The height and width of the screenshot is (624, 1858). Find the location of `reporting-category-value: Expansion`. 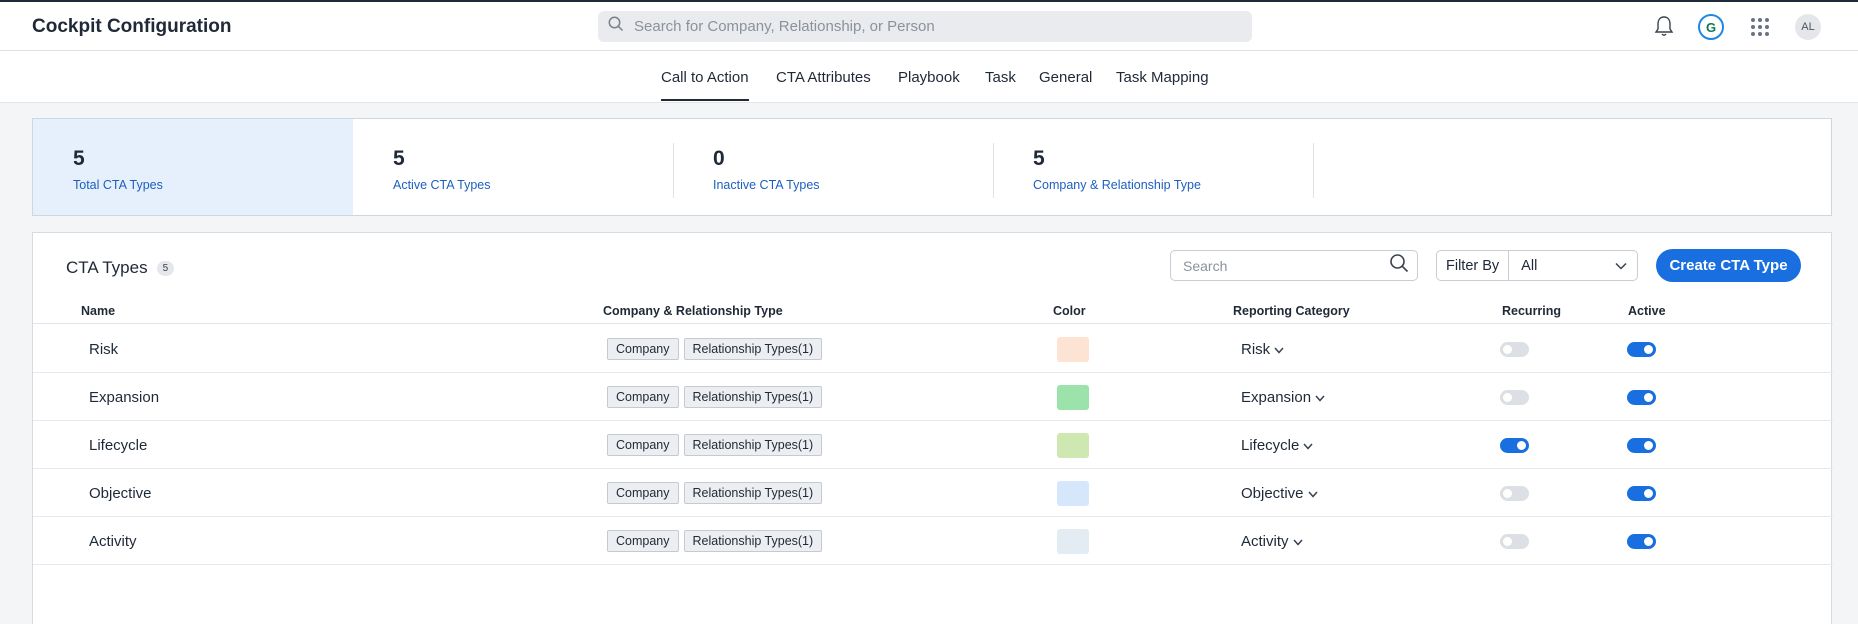

reporting-category-value: Expansion is located at coordinates (1276, 397).